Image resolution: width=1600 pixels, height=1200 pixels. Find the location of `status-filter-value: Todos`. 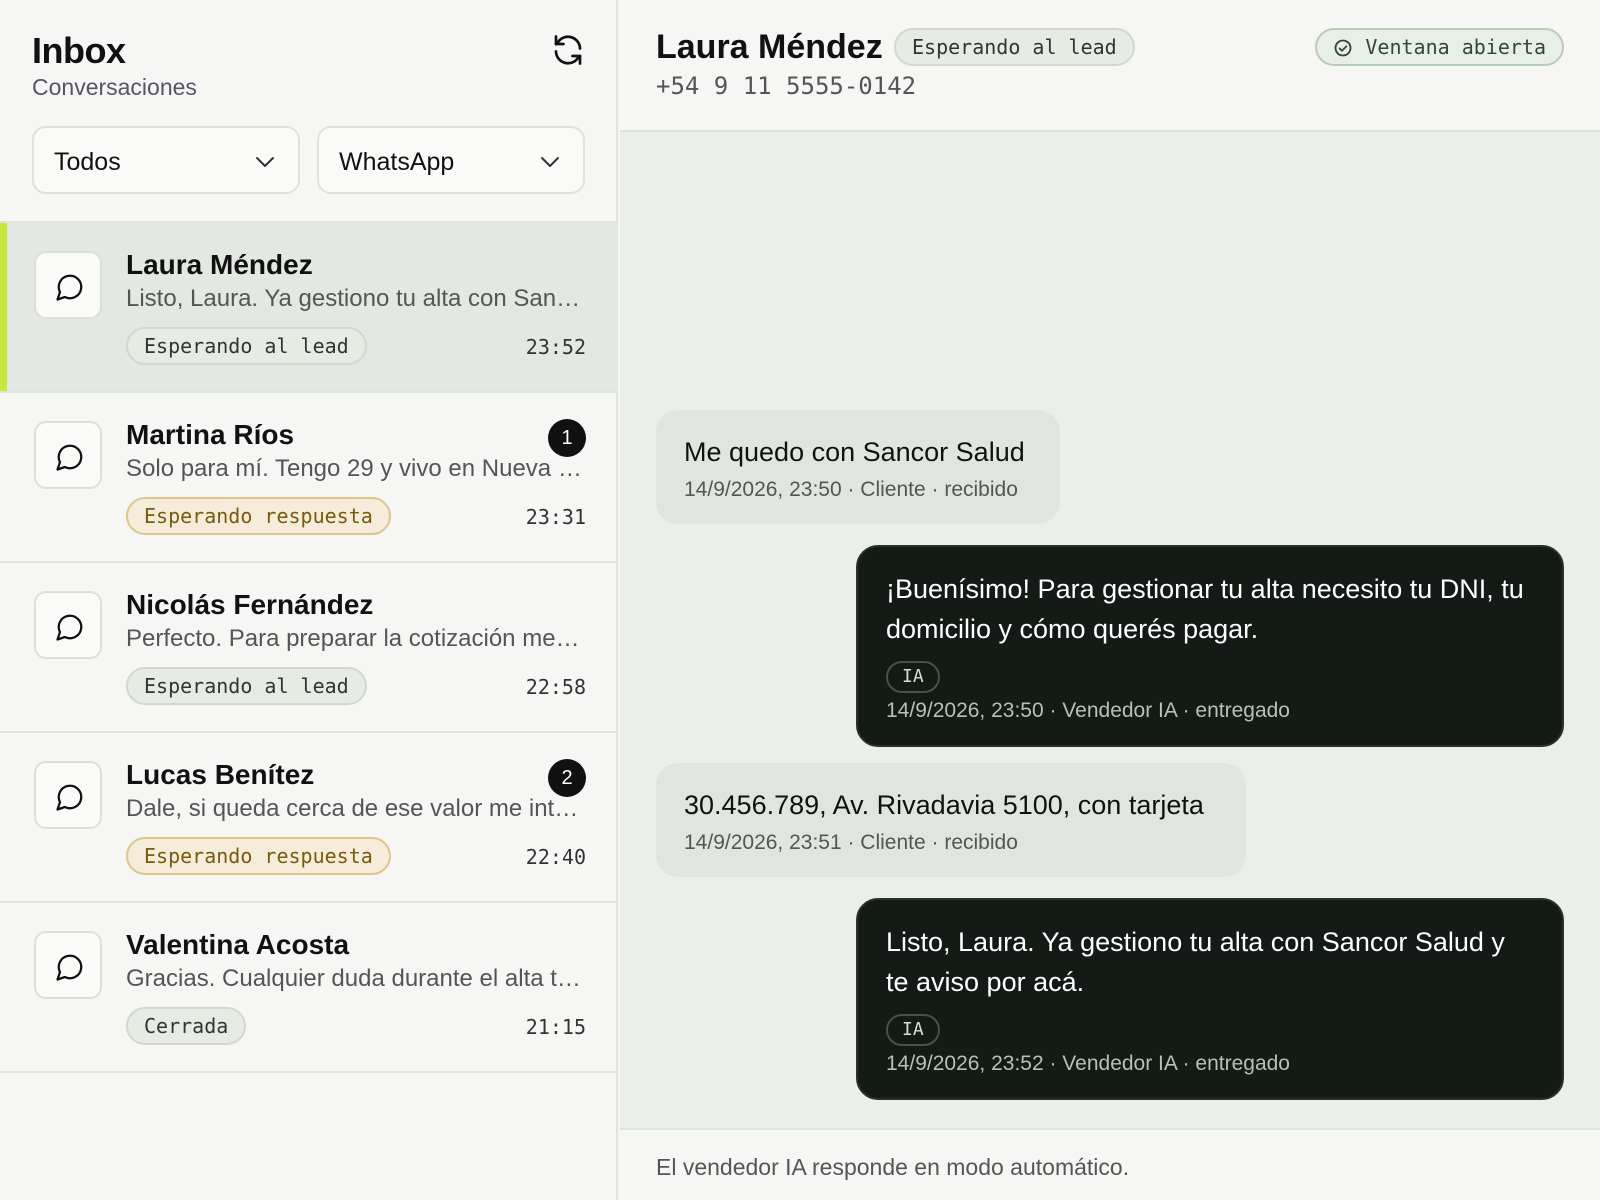

status-filter-value: Todos is located at coordinates (87, 162).